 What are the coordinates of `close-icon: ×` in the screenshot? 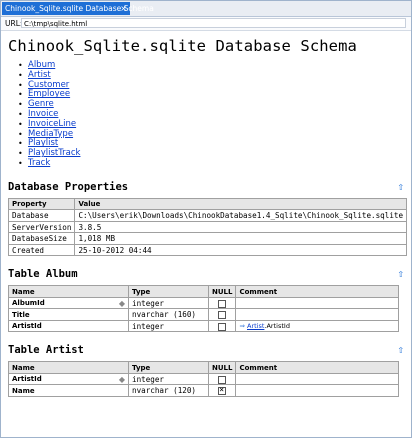 It's located at (123, 8).